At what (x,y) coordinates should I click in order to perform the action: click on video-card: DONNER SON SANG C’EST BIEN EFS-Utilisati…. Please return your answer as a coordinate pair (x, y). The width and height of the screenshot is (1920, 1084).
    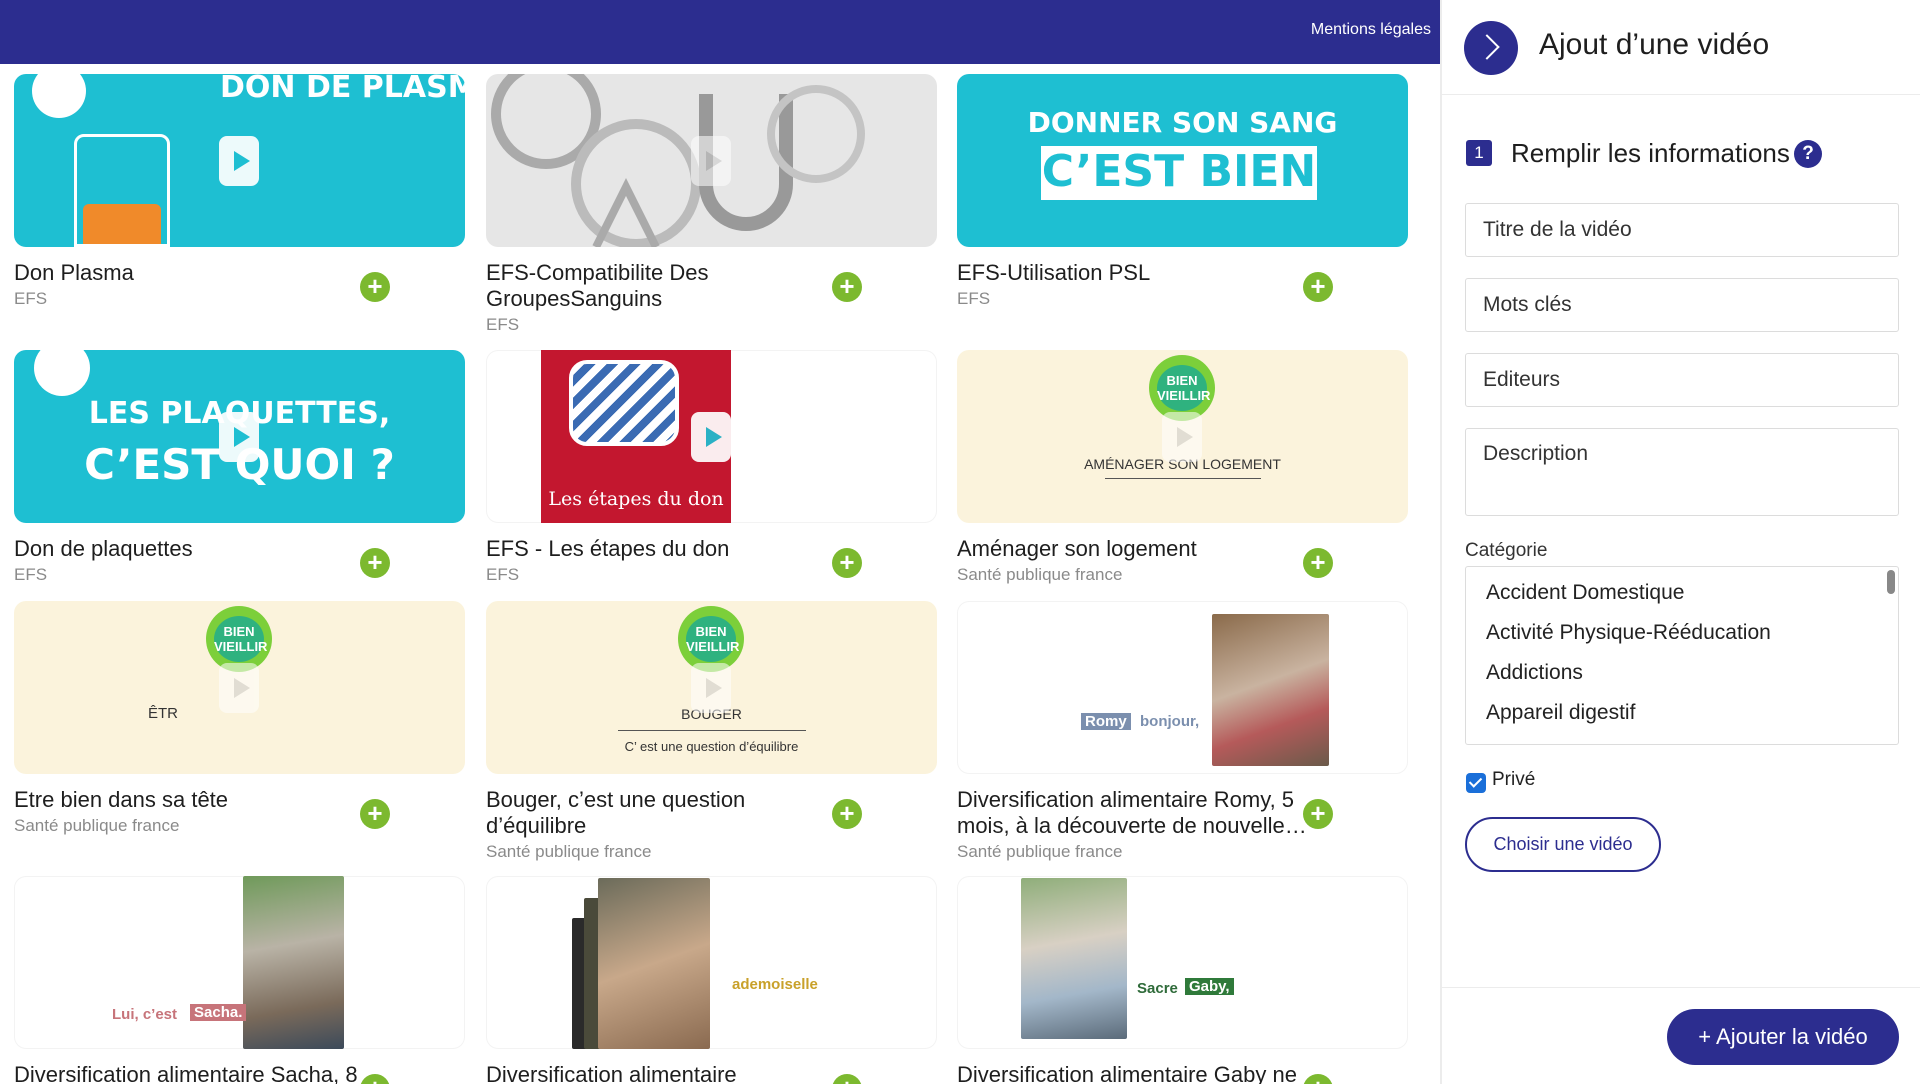
    Looking at the image, I should click on (1182, 191).